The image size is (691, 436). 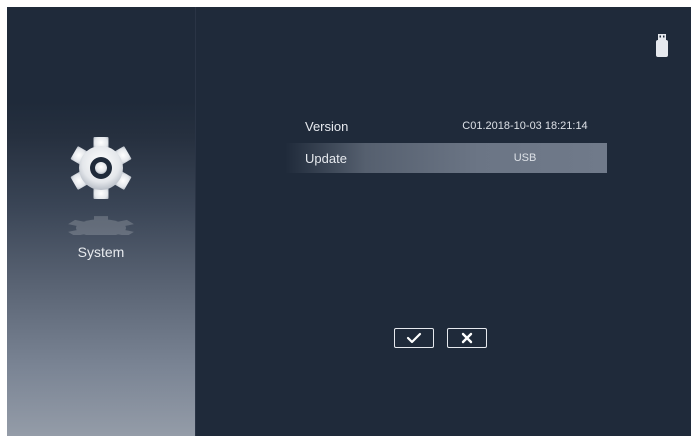 I want to click on checkmark-icon, so click(x=414, y=338).